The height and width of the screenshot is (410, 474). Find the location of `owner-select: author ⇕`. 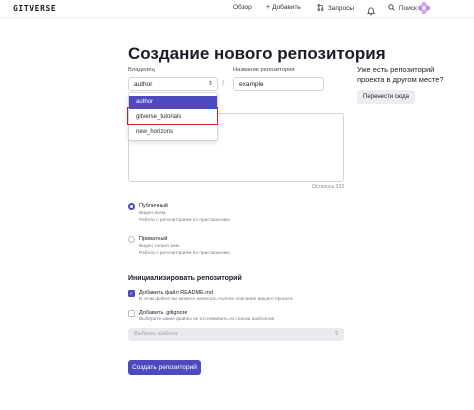

owner-select: author ⇕ is located at coordinates (173, 84).